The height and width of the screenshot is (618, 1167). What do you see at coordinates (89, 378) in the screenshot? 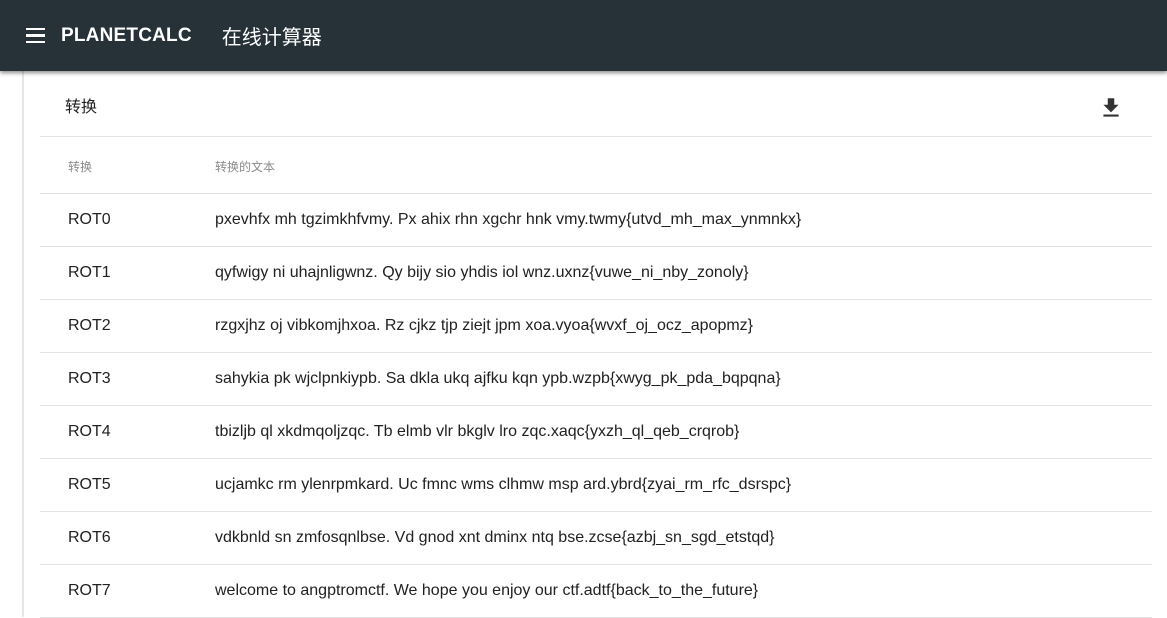
I see `rot-label: ROT3` at bounding box center [89, 378].